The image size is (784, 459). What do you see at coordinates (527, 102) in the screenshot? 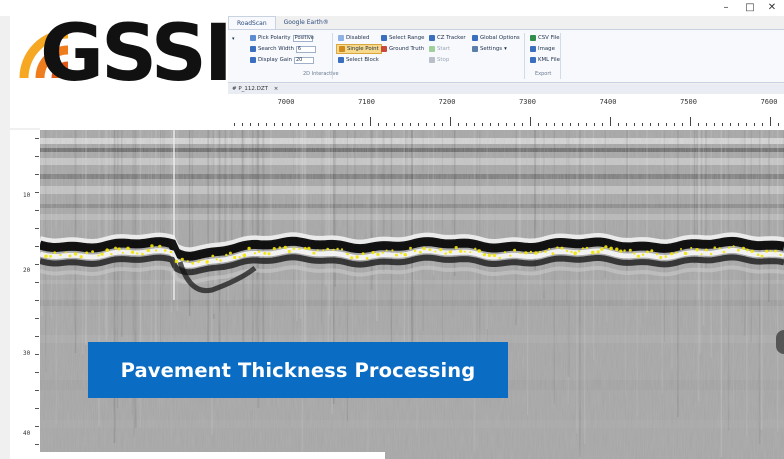
I see `ruler-label: 7300` at bounding box center [527, 102].